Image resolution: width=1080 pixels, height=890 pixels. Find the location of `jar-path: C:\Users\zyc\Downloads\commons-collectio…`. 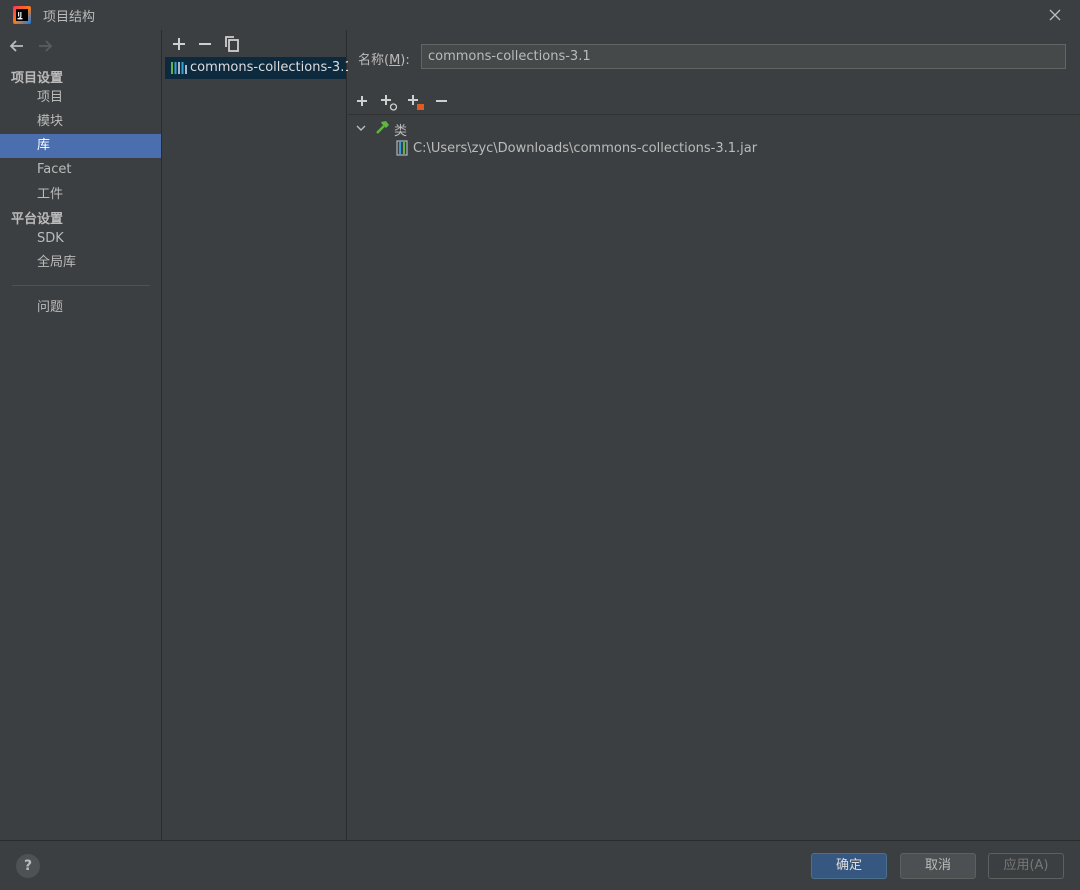

jar-path: C:\Users\zyc\Downloads\commons-collectio… is located at coordinates (585, 148).